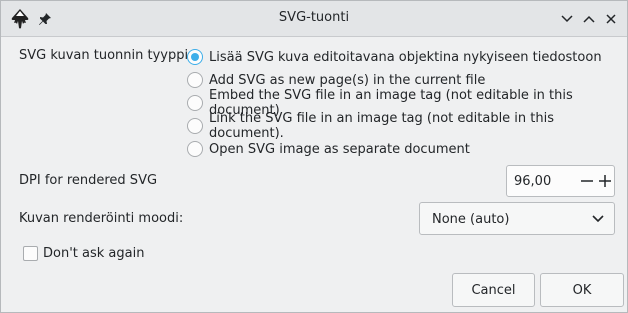 This screenshot has width=628, height=313. Describe the element at coordinates (471, 219) in the screenshot. I see `render-mode-value: None (auto)` at that location.